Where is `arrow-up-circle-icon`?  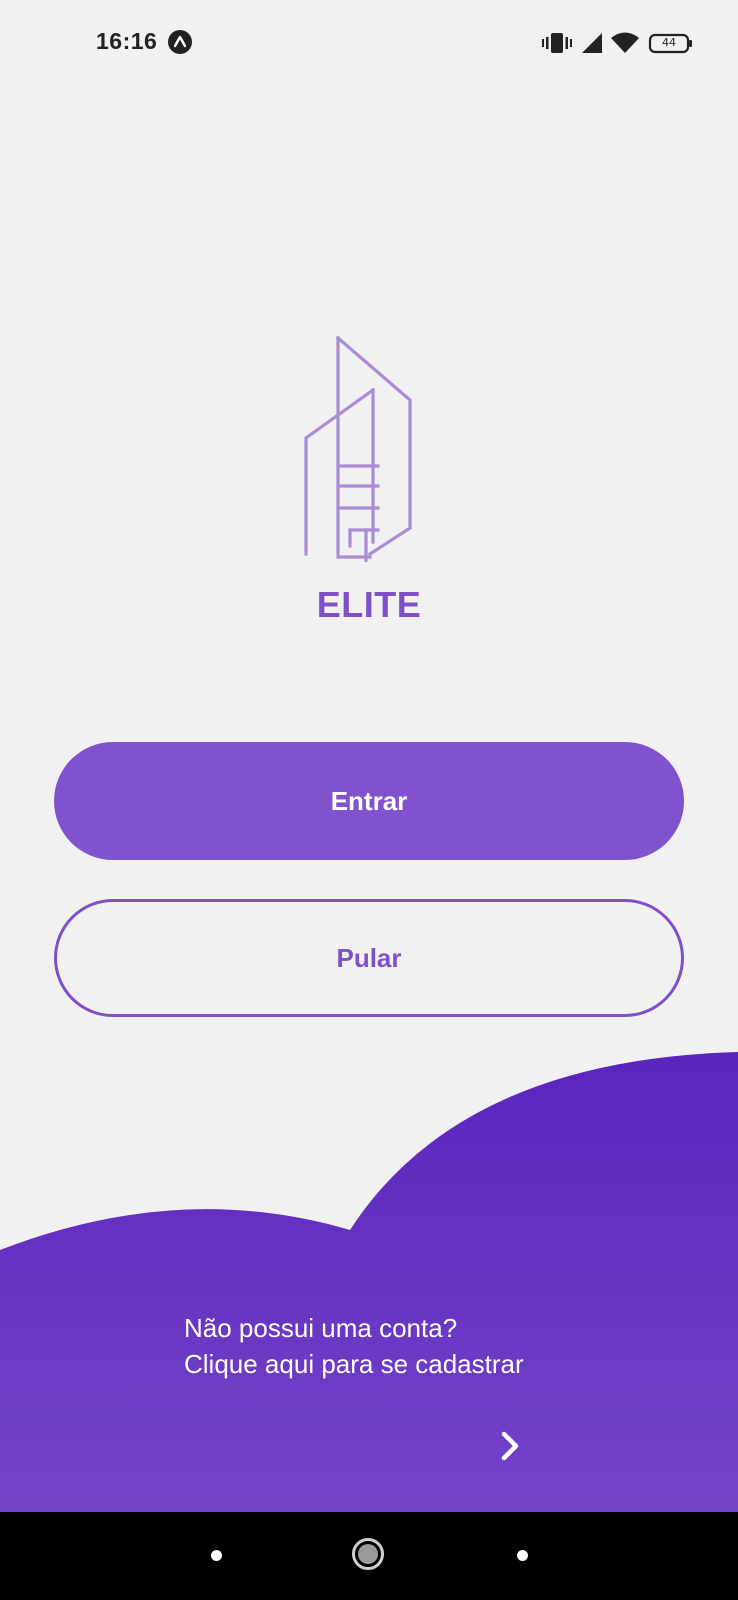
arrow-up-circle-icon is located at coordinates (180, 42).